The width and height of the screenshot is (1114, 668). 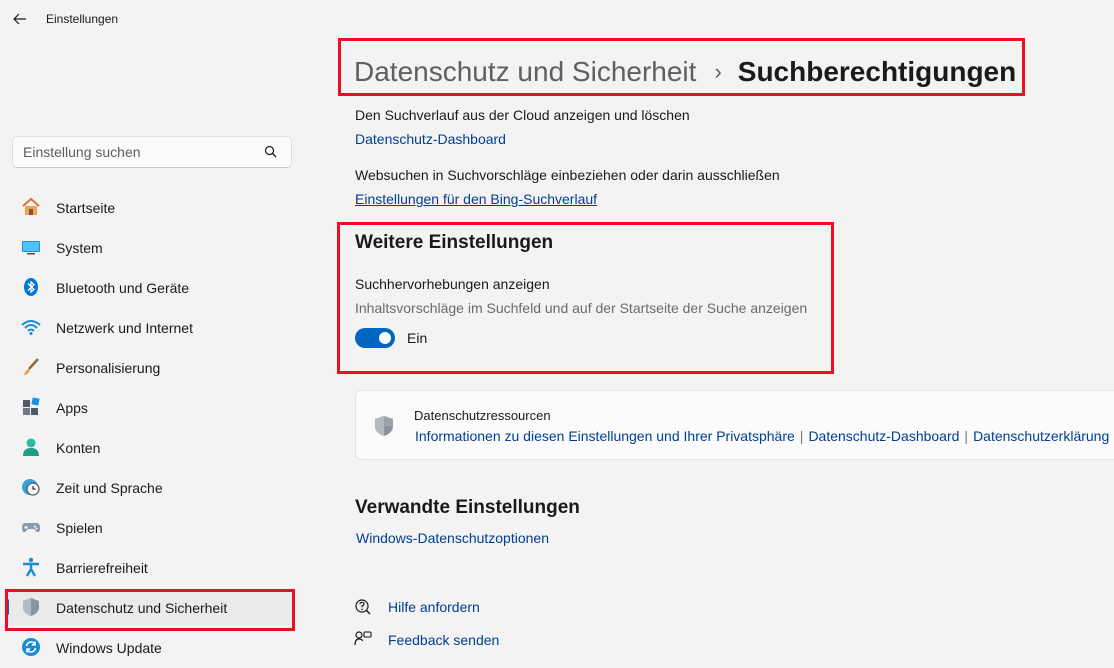 I want to click on get-help-link: Hilfe anfordern, so click(x=434, y=607).